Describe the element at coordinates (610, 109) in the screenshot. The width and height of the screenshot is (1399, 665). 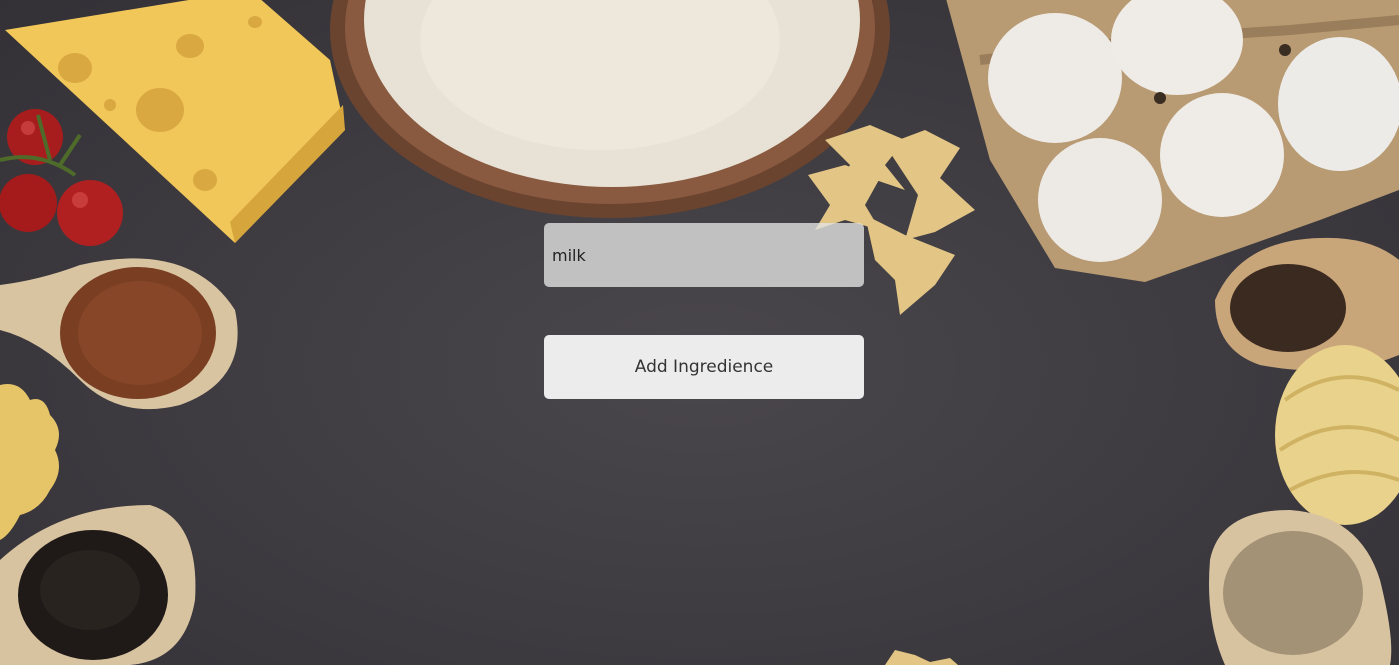
I see `flour-bowl-image` at that location.